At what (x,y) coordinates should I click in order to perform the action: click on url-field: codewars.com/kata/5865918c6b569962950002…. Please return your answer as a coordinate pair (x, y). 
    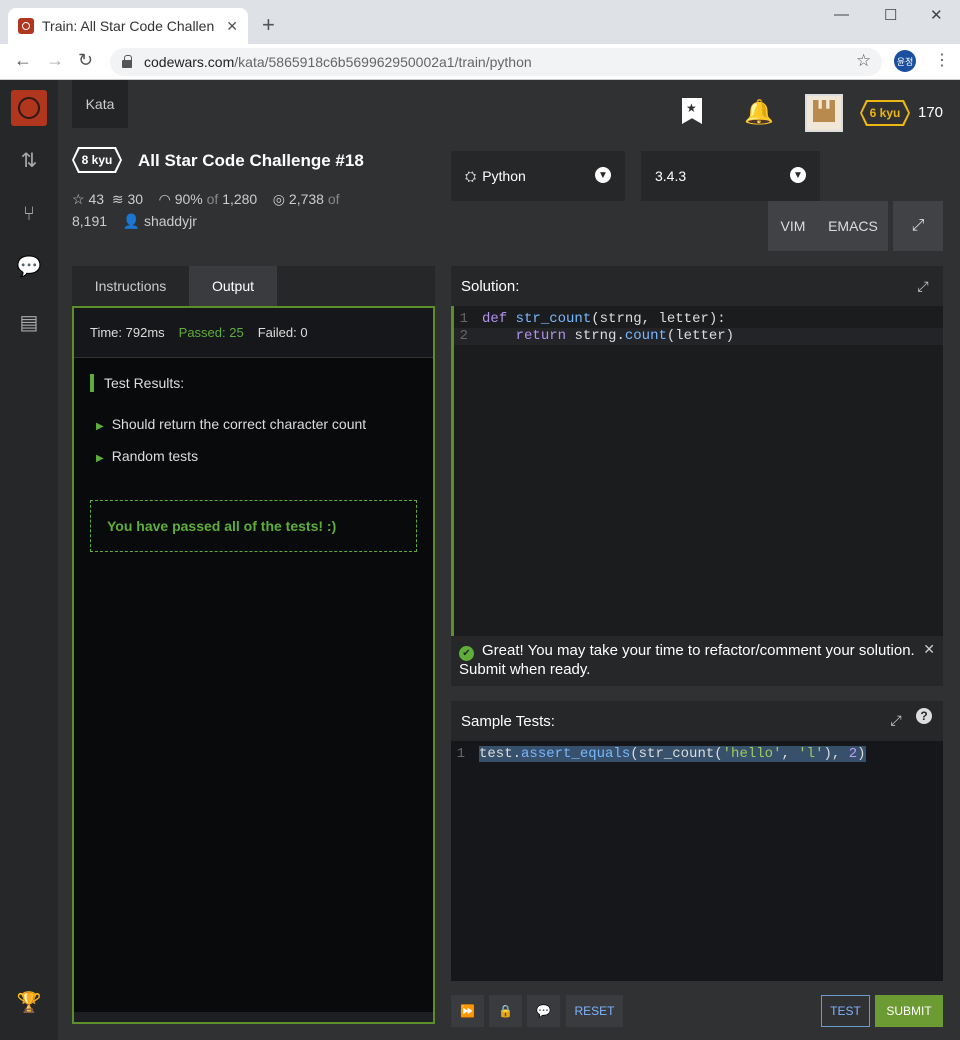
    Looking at the image, I should click on (496, 62).